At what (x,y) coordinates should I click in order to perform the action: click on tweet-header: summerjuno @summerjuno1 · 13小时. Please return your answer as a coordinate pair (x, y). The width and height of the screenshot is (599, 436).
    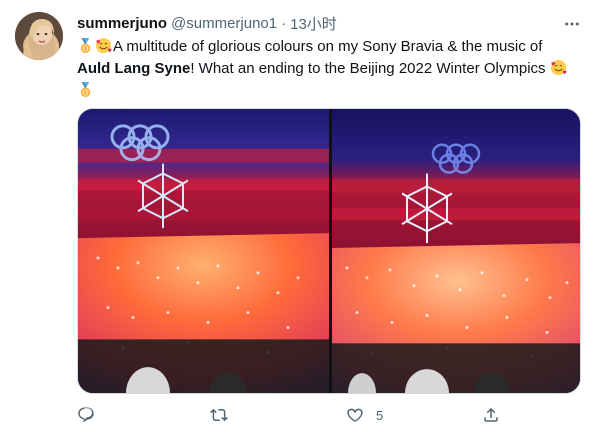
    Looking at the image, I should click on (207, 23).